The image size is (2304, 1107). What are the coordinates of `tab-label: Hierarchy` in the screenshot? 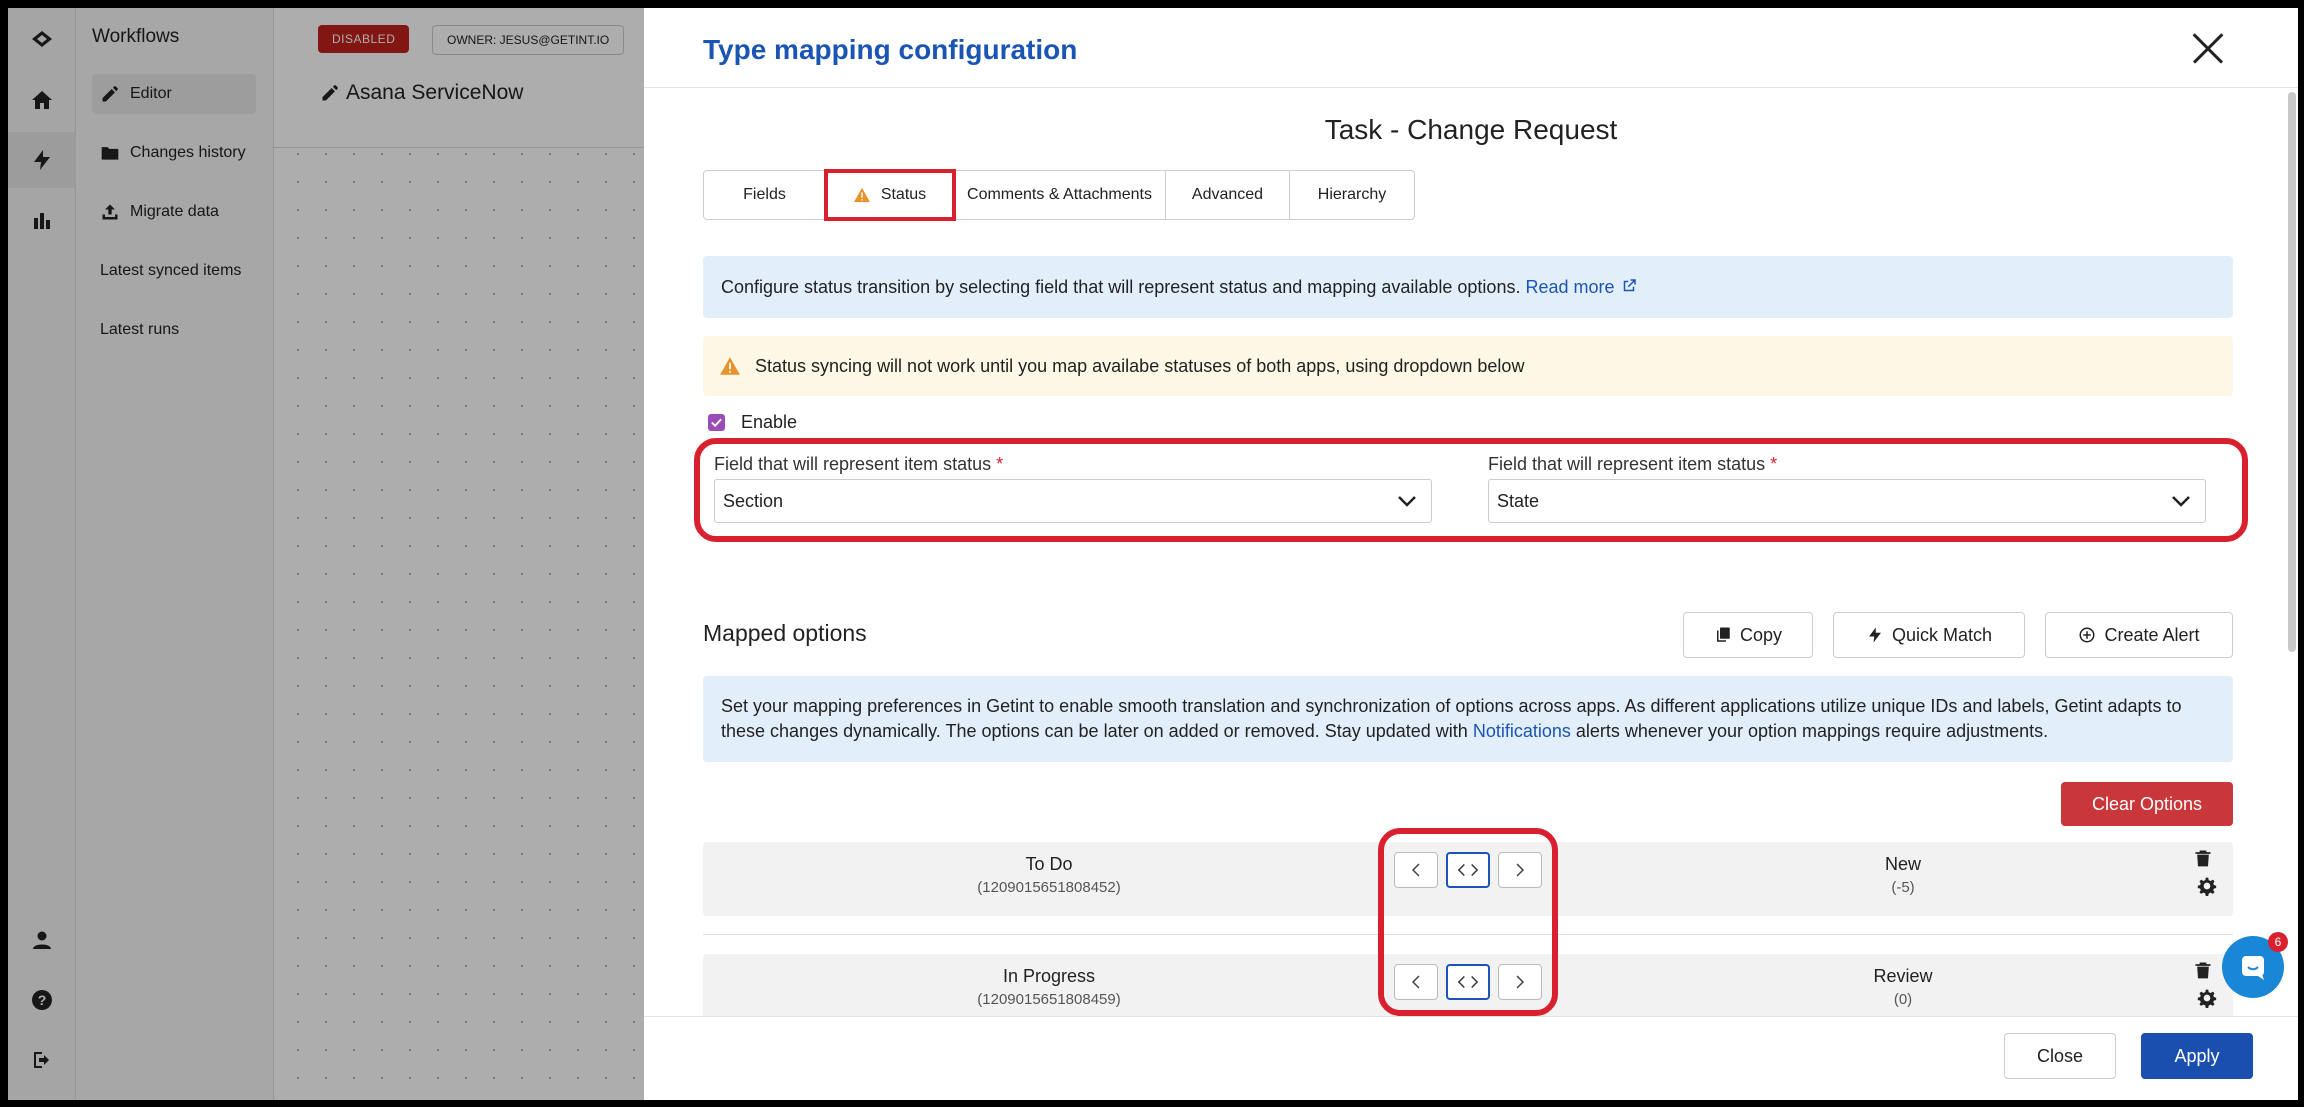 It's located at (1352, 194).